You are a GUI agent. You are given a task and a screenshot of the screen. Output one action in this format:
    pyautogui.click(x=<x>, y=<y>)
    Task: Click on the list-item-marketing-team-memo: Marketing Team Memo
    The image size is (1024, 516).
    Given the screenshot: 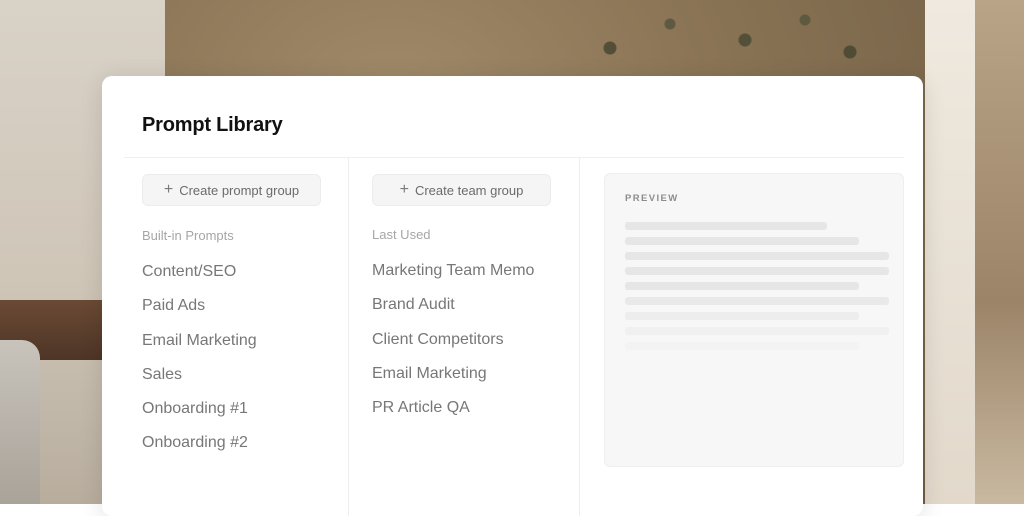 What is the action you would take?
    pyautogui.click(x=453, y=278)
    